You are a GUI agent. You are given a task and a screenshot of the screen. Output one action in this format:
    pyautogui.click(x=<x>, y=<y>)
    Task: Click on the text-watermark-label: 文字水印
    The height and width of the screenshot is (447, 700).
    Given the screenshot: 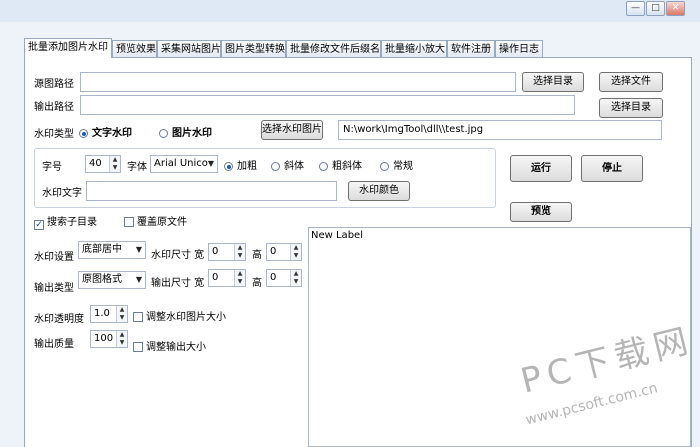 What is the action you would take?
    pyautogui.click(x=112, y=133)
    